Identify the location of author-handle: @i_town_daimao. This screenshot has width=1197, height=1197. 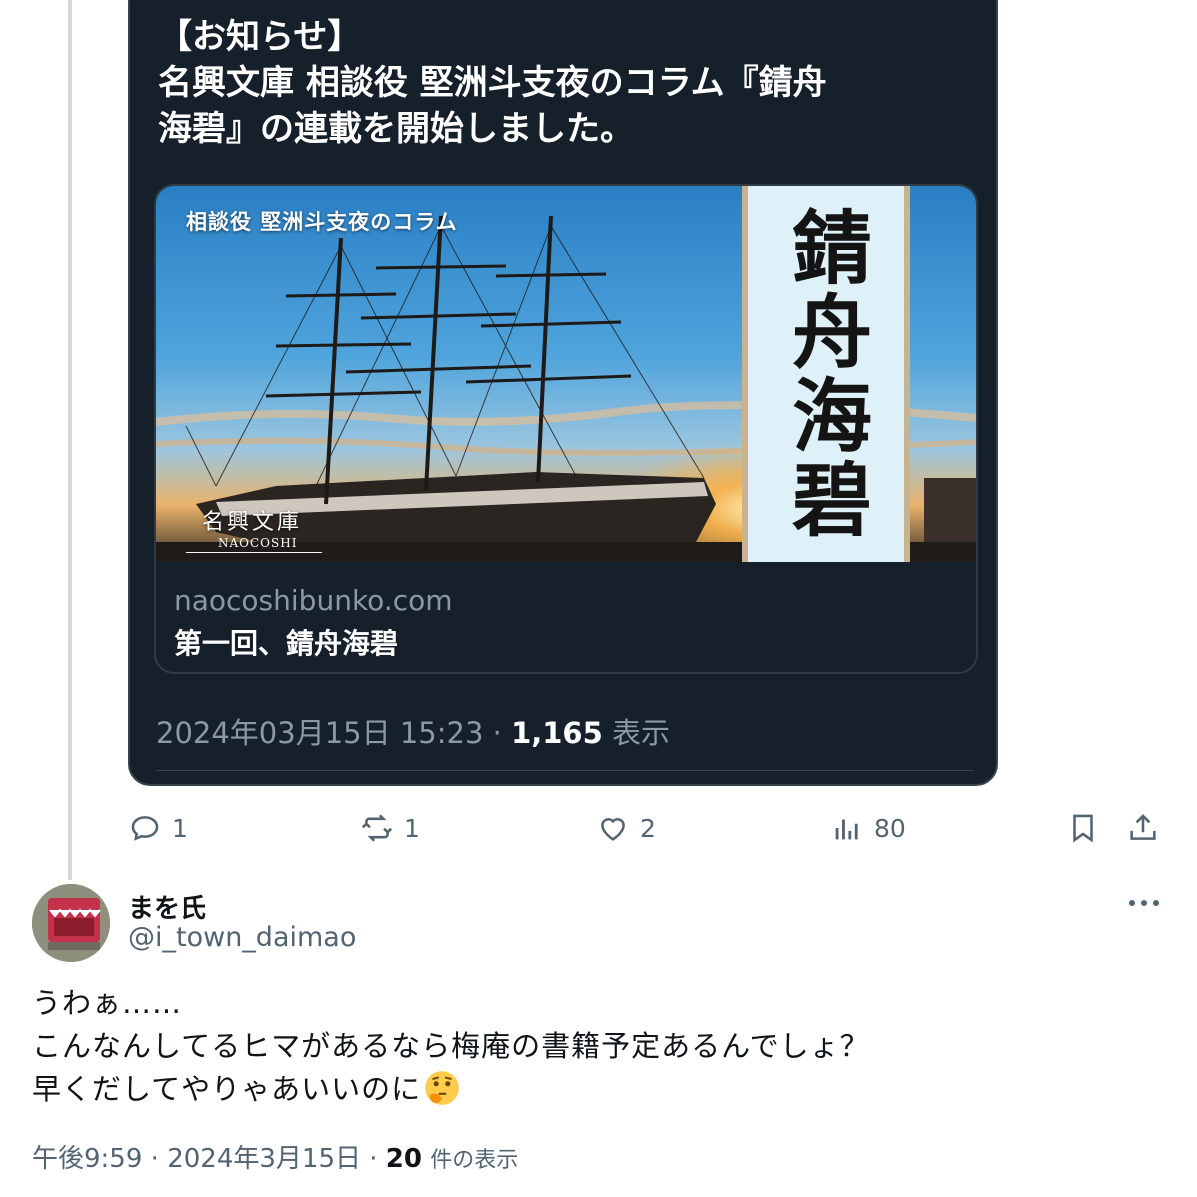
(242, 937).